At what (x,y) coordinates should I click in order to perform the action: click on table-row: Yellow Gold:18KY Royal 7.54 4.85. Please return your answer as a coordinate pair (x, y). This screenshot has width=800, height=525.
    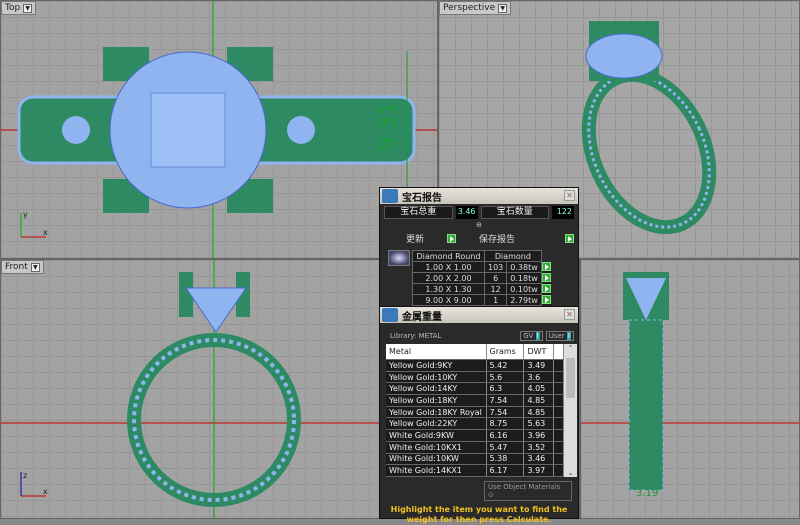
    Looking at the image, I should click on (475, 412).